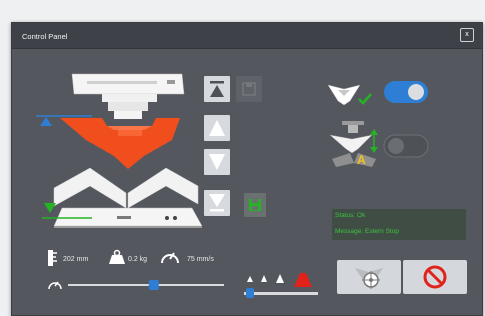 The height and width of the screenshot is (316, 485). Describe the element at coordinates (117, 256) in the screenshot. I see `weight-icon` at that location.